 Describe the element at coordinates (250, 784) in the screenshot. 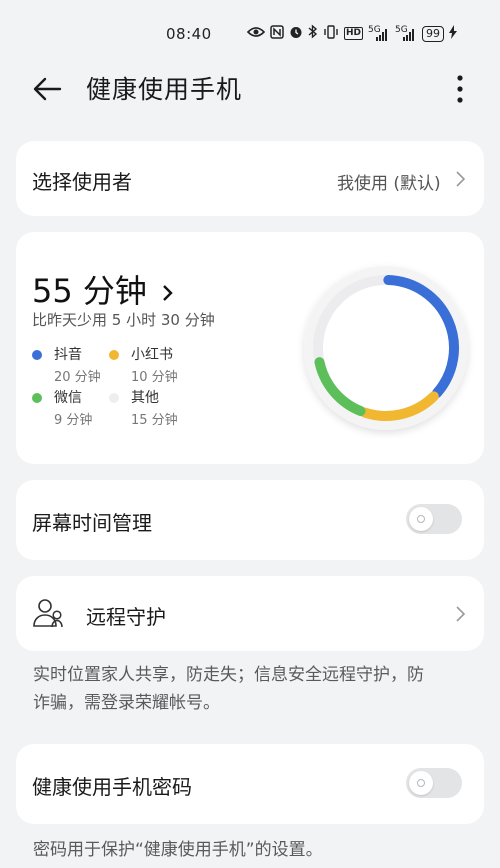

I see `password-row: 健康使用手机密码` at that location.